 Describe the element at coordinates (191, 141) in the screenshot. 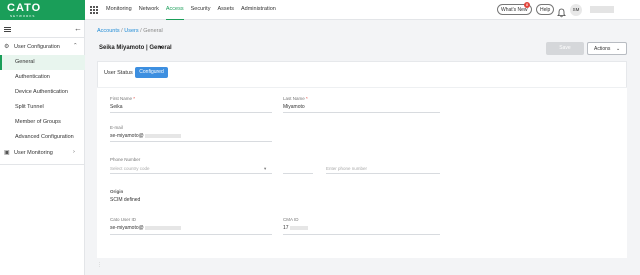

I see `email-underline` at that location.